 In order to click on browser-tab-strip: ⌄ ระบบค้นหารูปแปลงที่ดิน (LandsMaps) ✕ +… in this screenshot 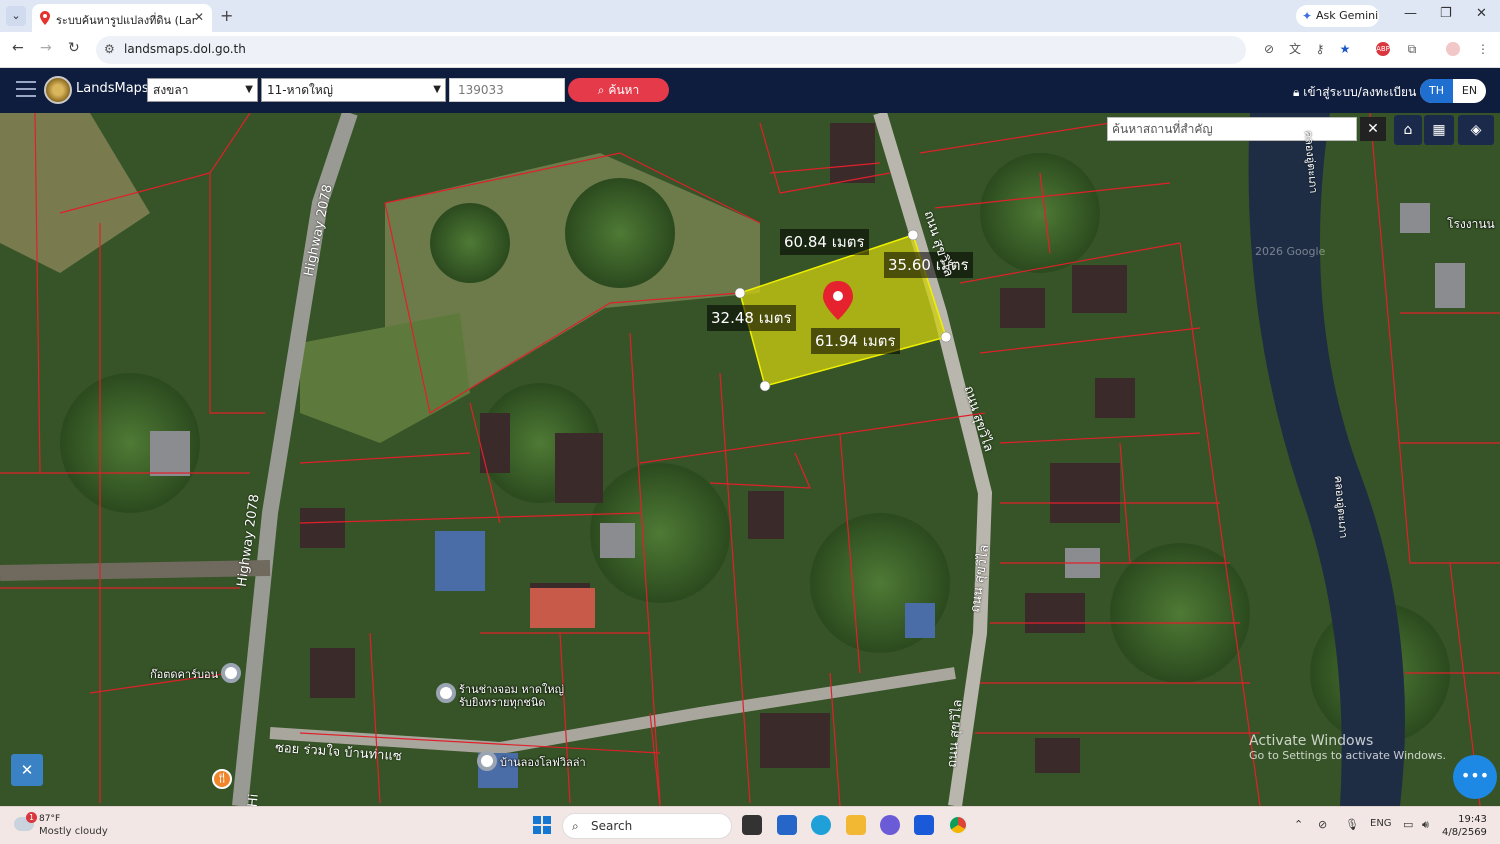, I will do `click(750, 16)`.